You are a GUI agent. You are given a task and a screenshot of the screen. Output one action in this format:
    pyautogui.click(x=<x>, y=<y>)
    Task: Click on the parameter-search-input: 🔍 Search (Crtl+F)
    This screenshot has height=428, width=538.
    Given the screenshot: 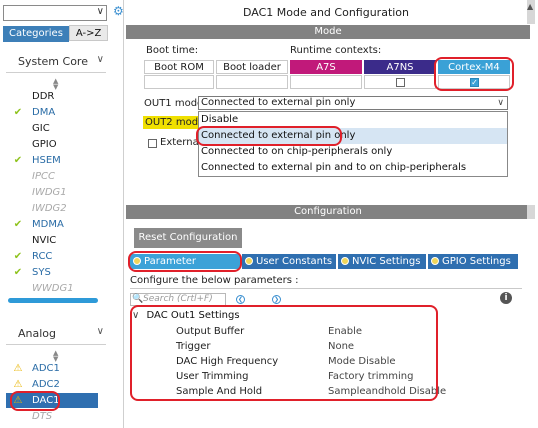 What is the action you would take?
    pyautogui.click(x=178, y=299)
    